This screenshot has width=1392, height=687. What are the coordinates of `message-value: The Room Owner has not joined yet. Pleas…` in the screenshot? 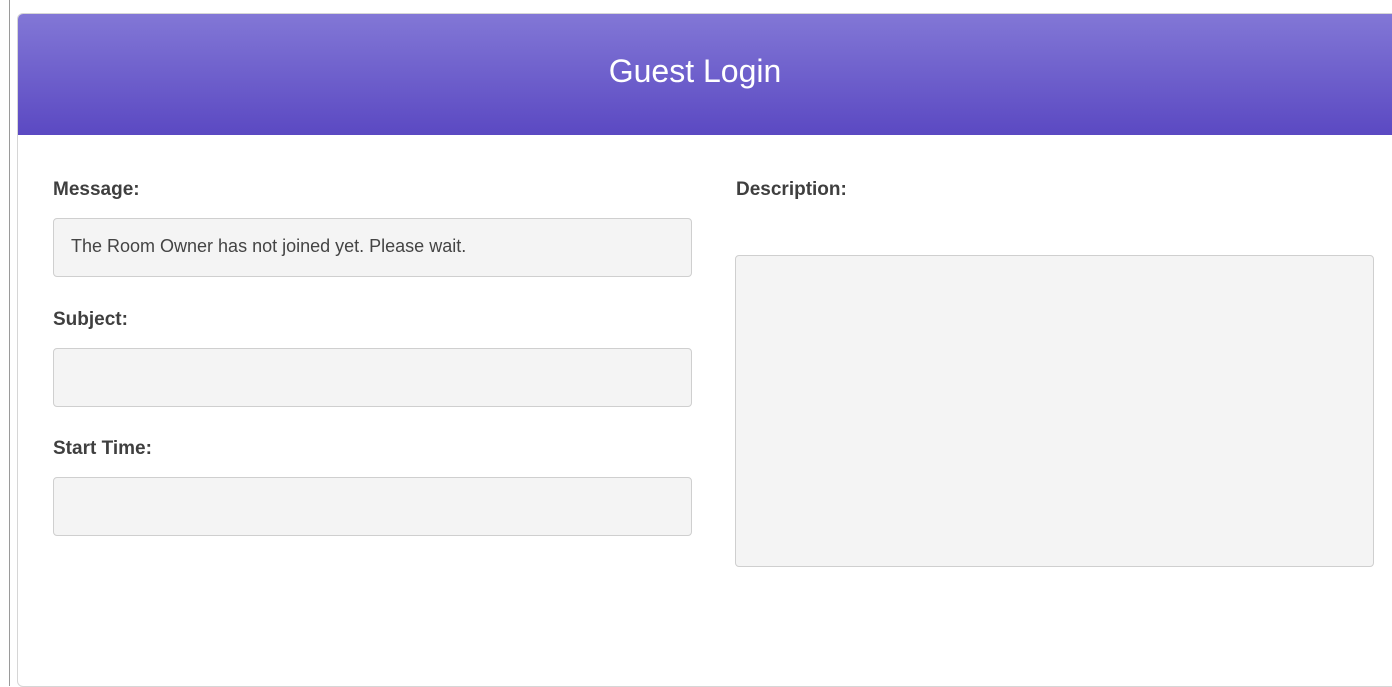 It's located at (269, 246).